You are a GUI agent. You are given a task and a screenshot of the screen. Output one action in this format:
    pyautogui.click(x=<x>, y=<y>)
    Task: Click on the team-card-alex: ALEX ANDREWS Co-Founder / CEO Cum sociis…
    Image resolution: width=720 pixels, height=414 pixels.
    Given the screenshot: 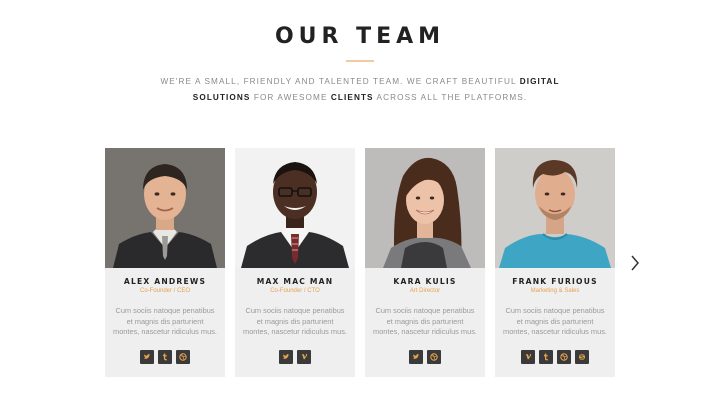 What is the action you would take?
    pyautogui.click(x=165, y=262)
    